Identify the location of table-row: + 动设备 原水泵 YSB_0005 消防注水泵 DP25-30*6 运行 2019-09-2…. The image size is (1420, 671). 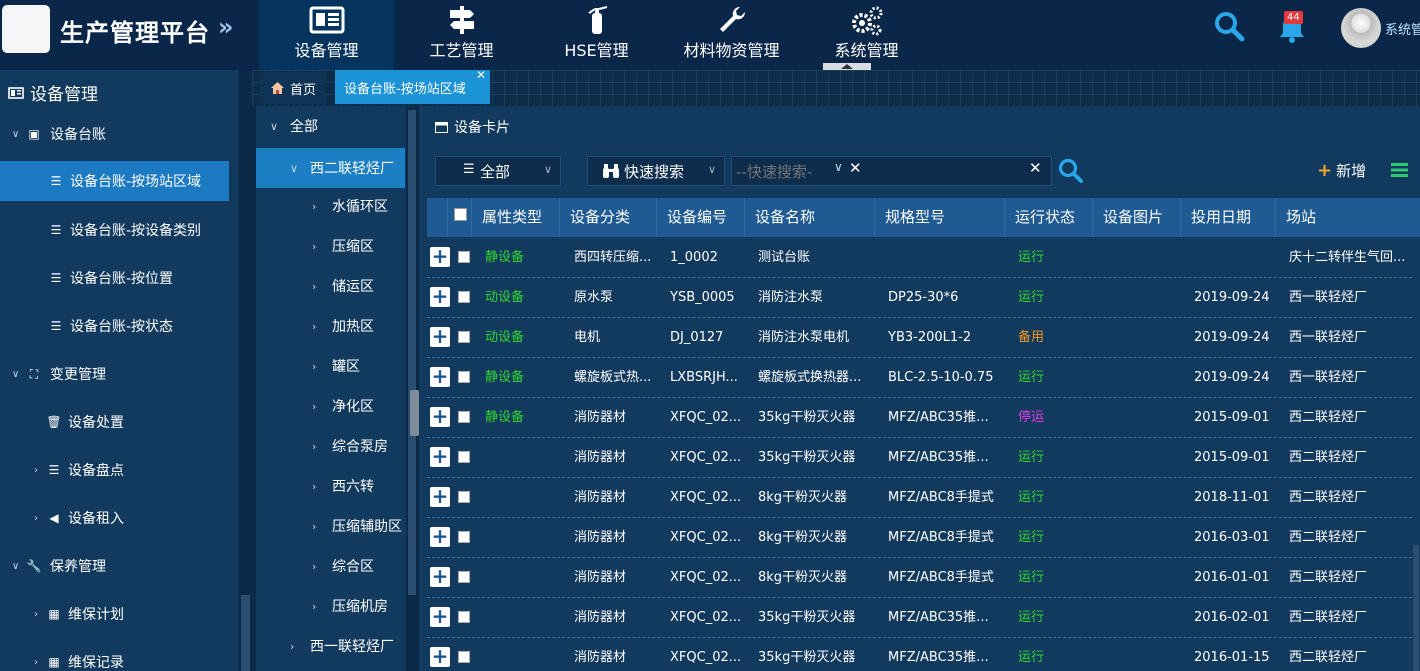
(919, 298).